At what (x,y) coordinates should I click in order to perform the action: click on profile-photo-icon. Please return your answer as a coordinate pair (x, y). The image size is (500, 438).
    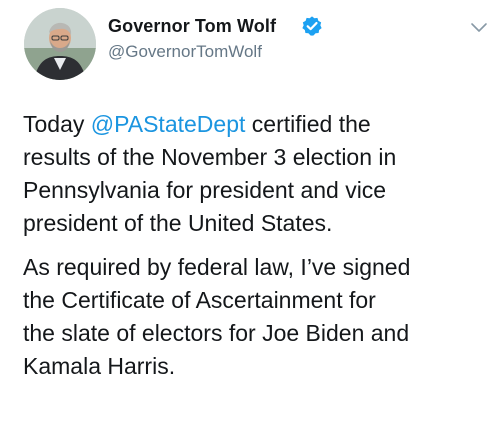
    Looking at the image, I should click on (60, 44).